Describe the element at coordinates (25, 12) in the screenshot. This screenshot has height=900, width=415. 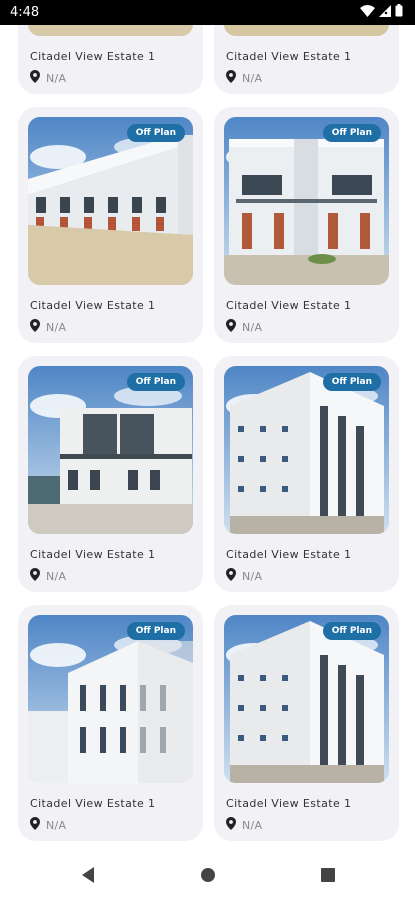
I see `status-time: 4:48` at that location.